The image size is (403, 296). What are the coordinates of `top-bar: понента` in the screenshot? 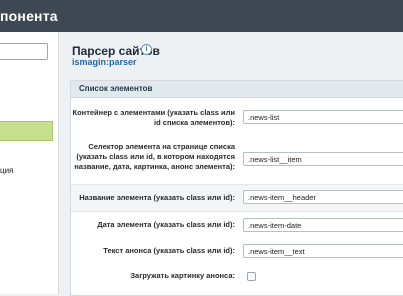 It's located at (201, 16).